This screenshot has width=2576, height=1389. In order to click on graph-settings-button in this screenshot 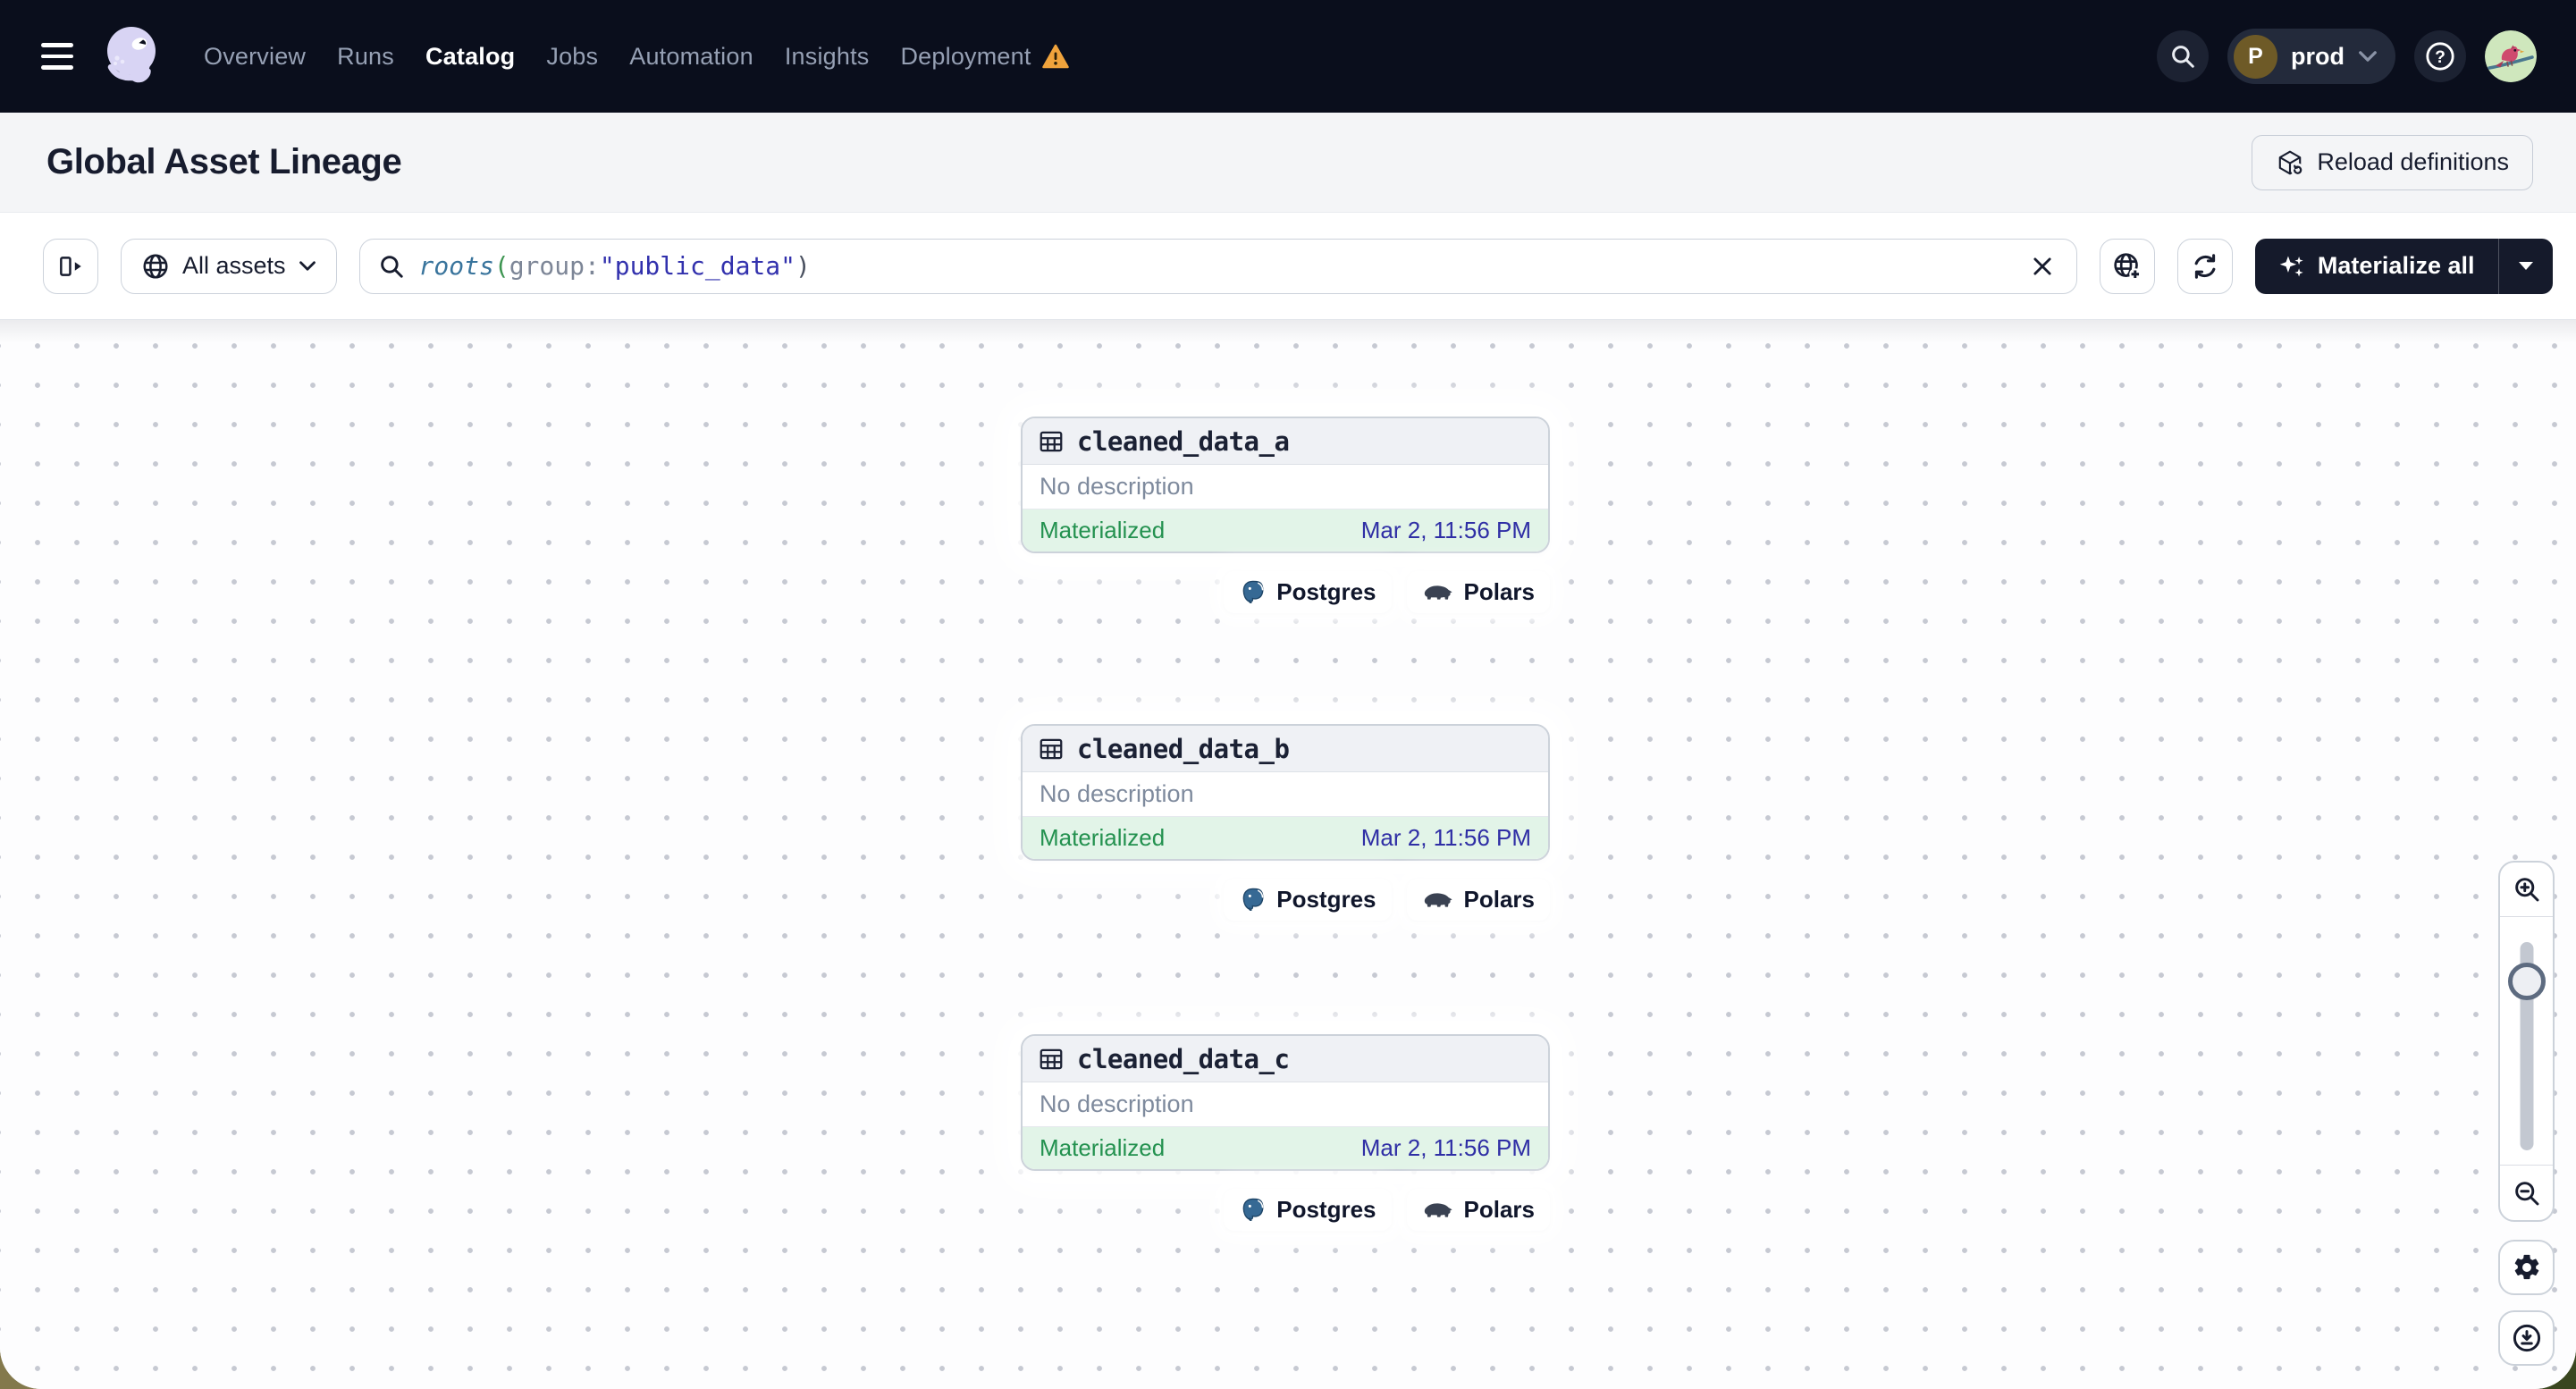, I will do `click(2527, 1267)`.